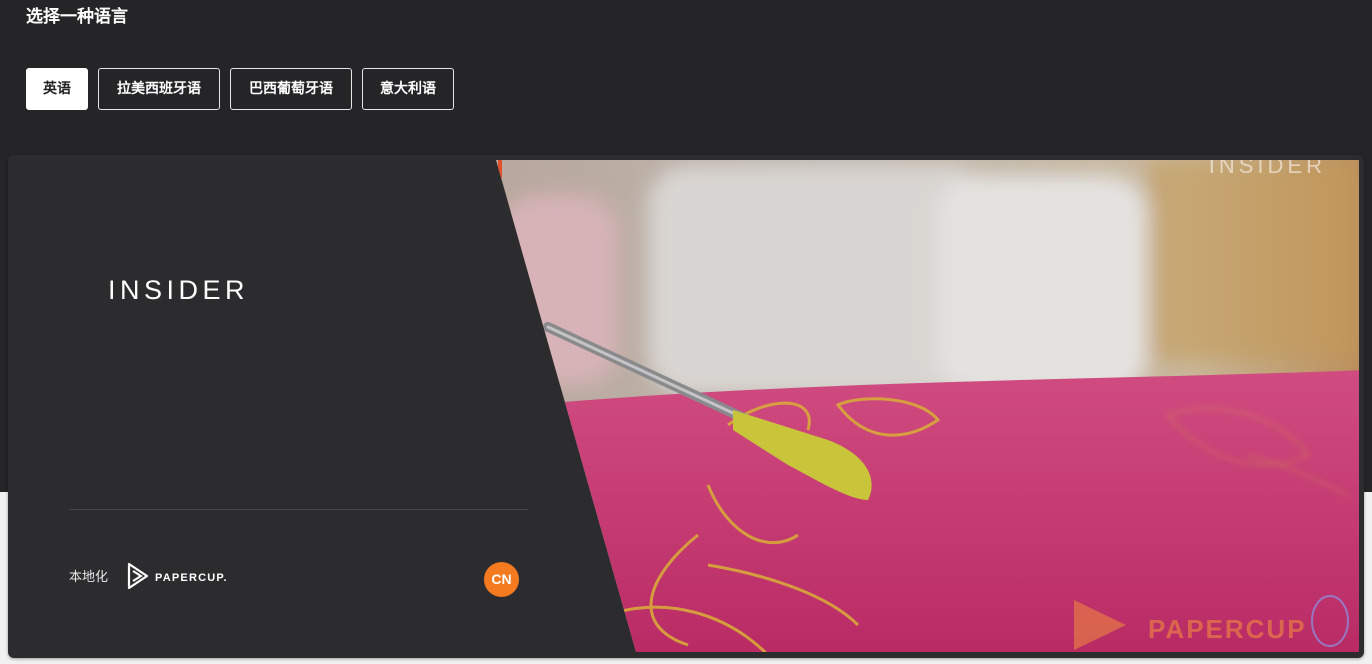 The height and width of the screenshot is (664, 1372). What do you see at coordinates (159, 89) in the screenshot?
I see `language-tab-latam-spanish: 拉美西班牙语` at bounding box center [159, 89].